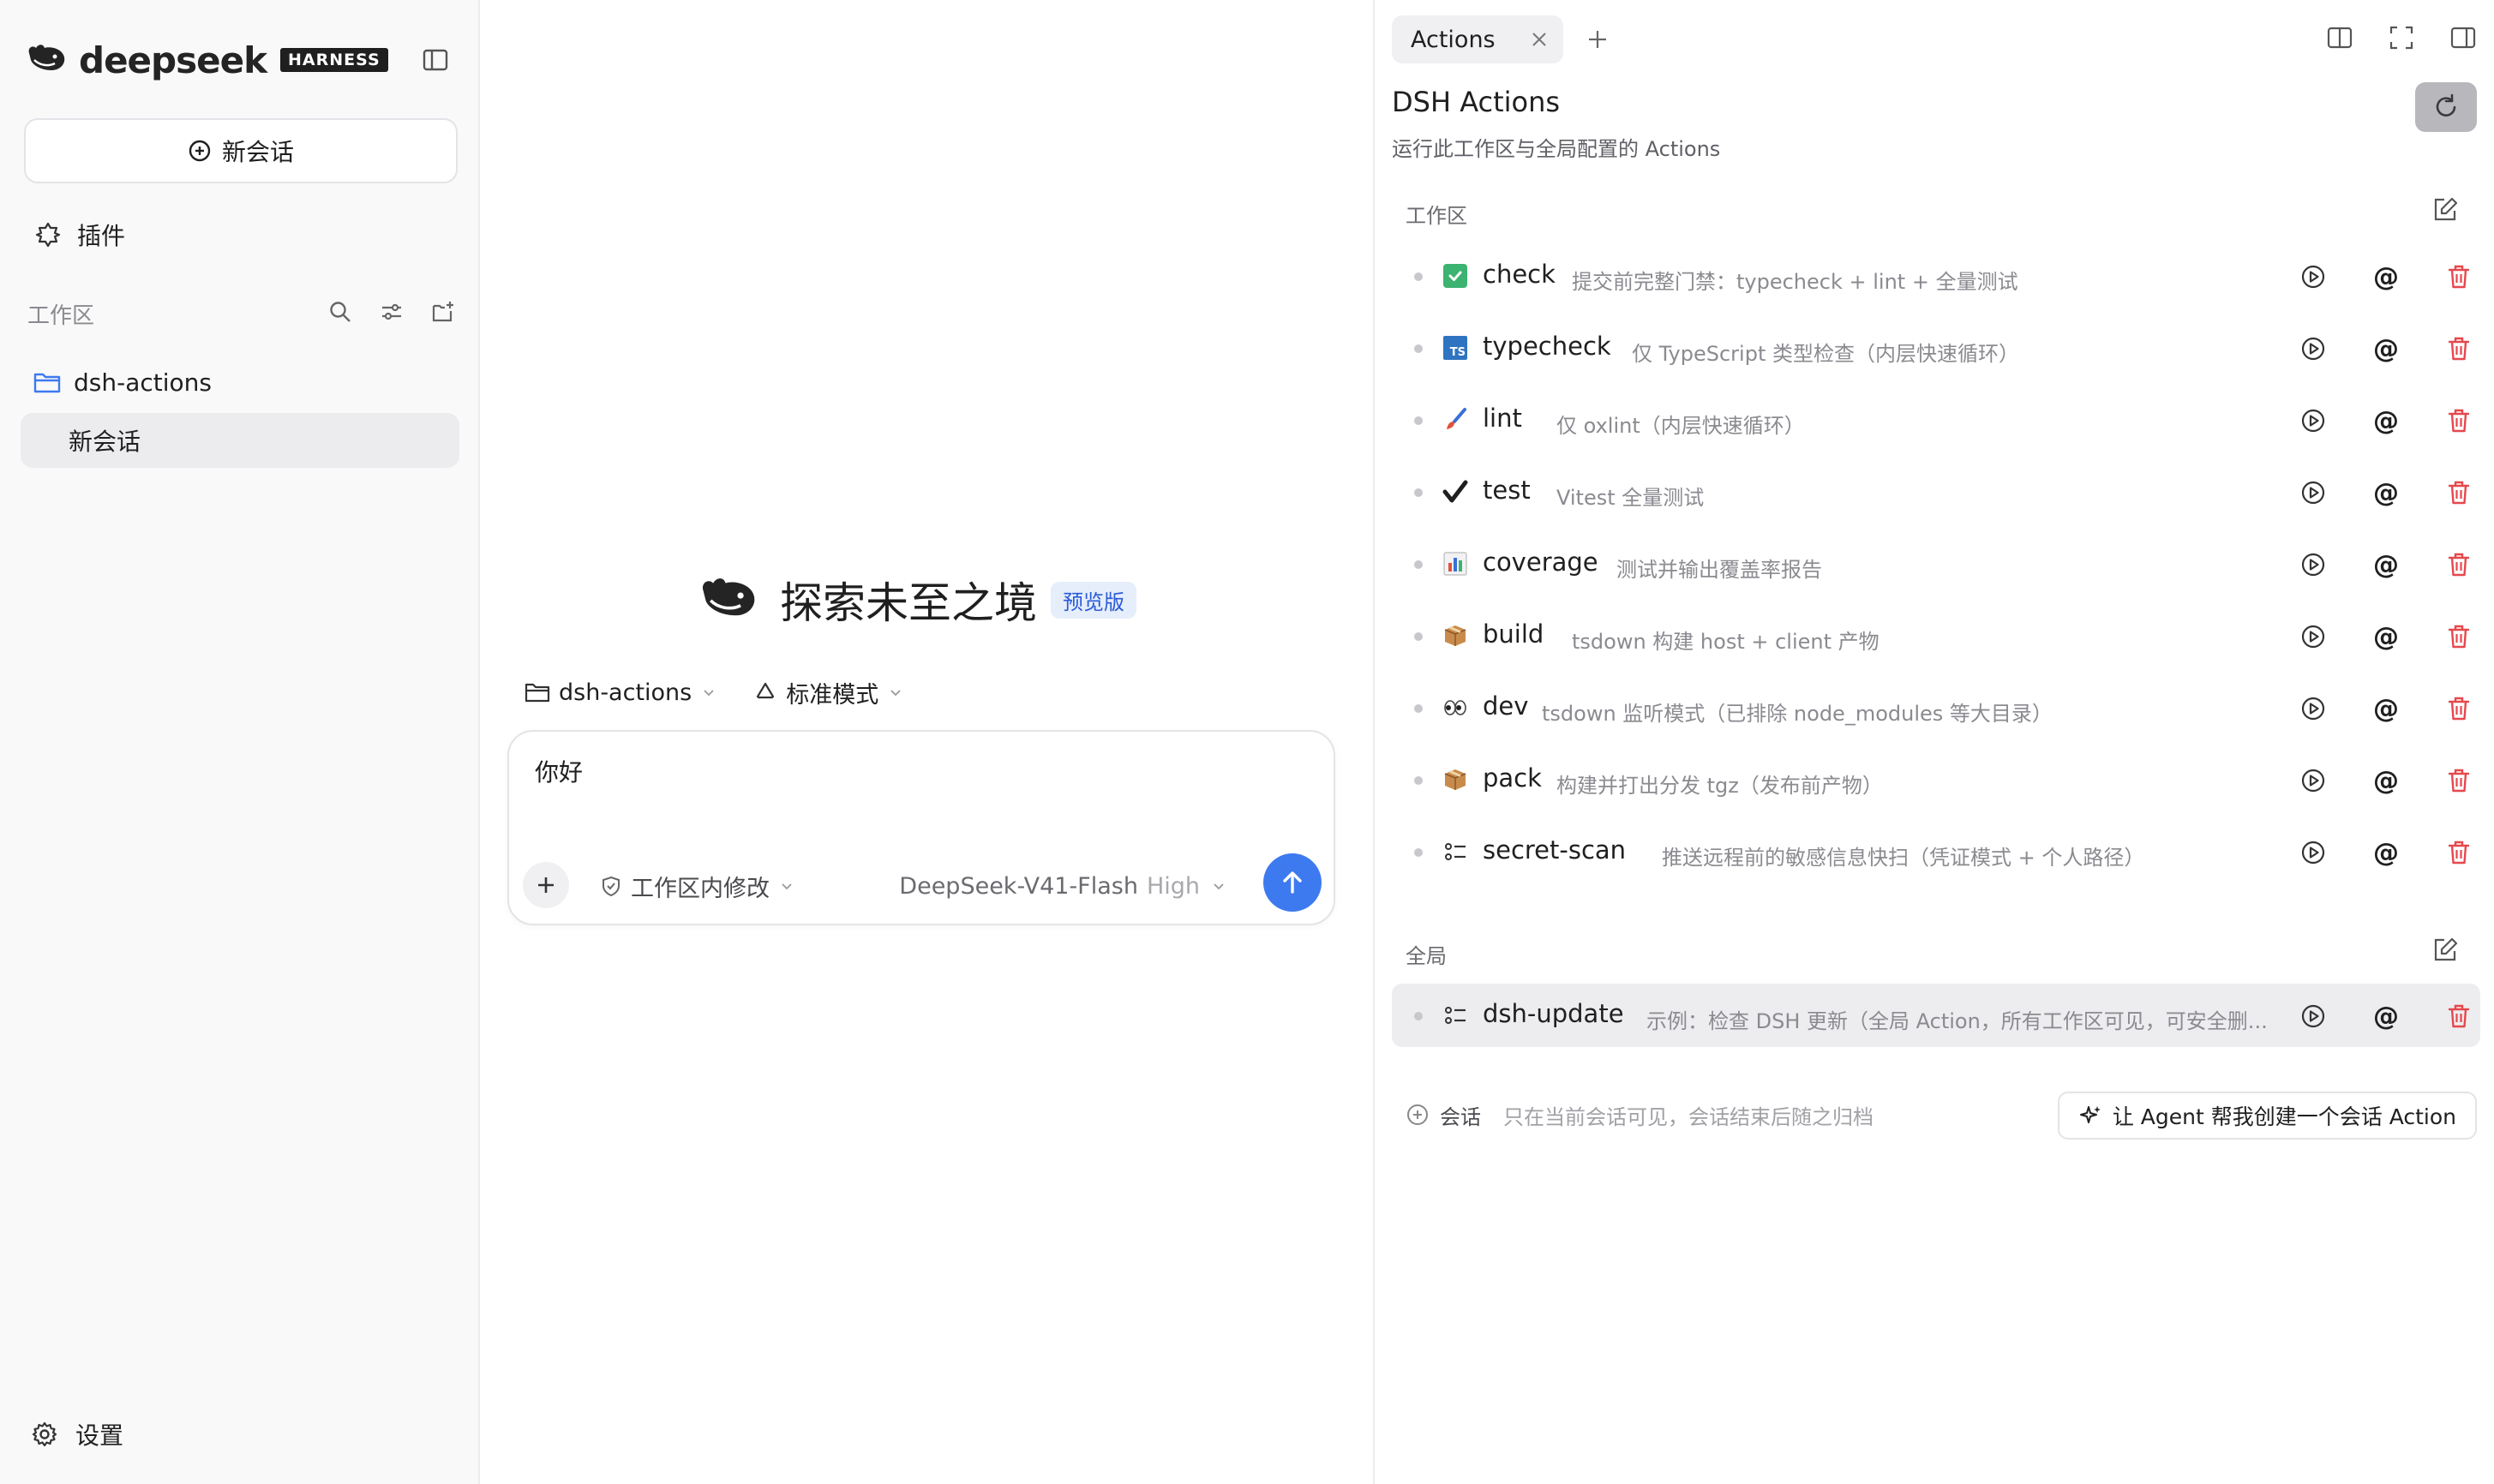  What do you see at coordinates (392, 313) in the screenshot?
I see `filter-sliders-icon` at bounding box center [392, 313].